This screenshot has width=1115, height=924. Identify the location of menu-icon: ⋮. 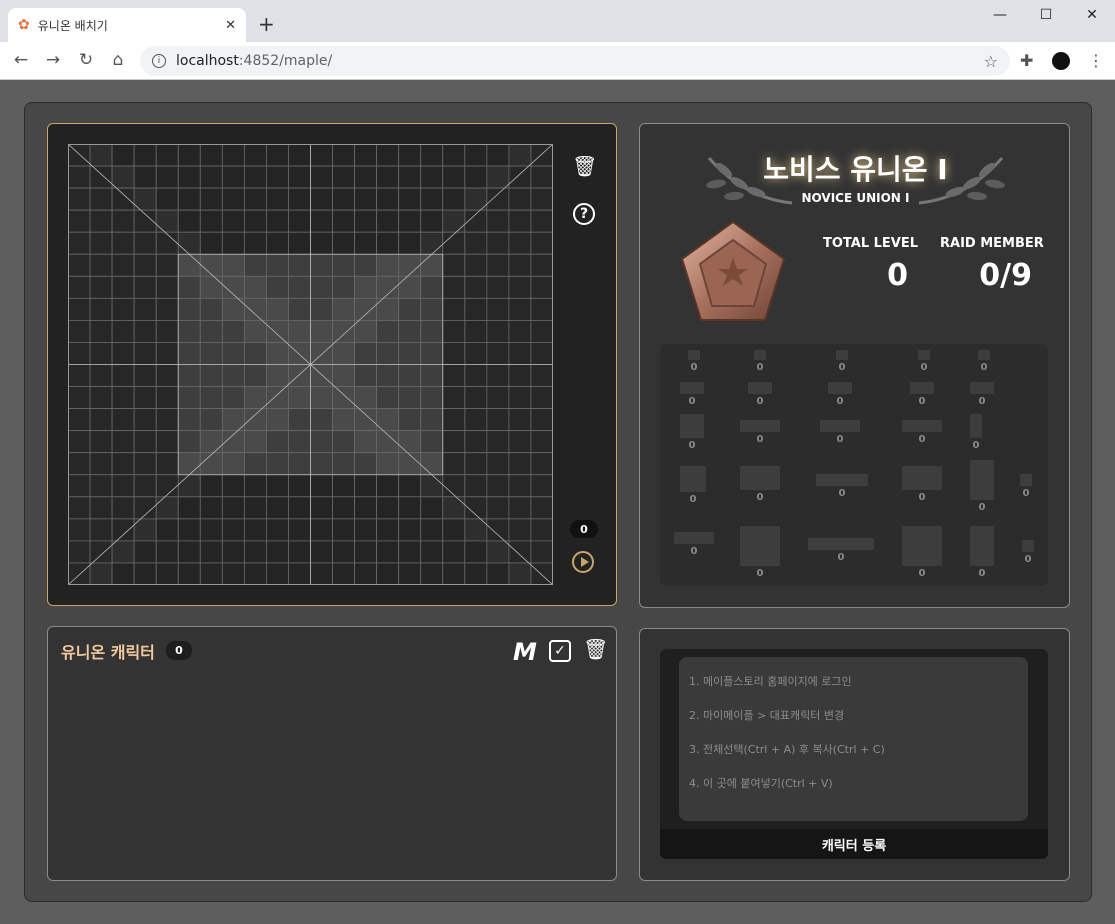
(1096, 60).